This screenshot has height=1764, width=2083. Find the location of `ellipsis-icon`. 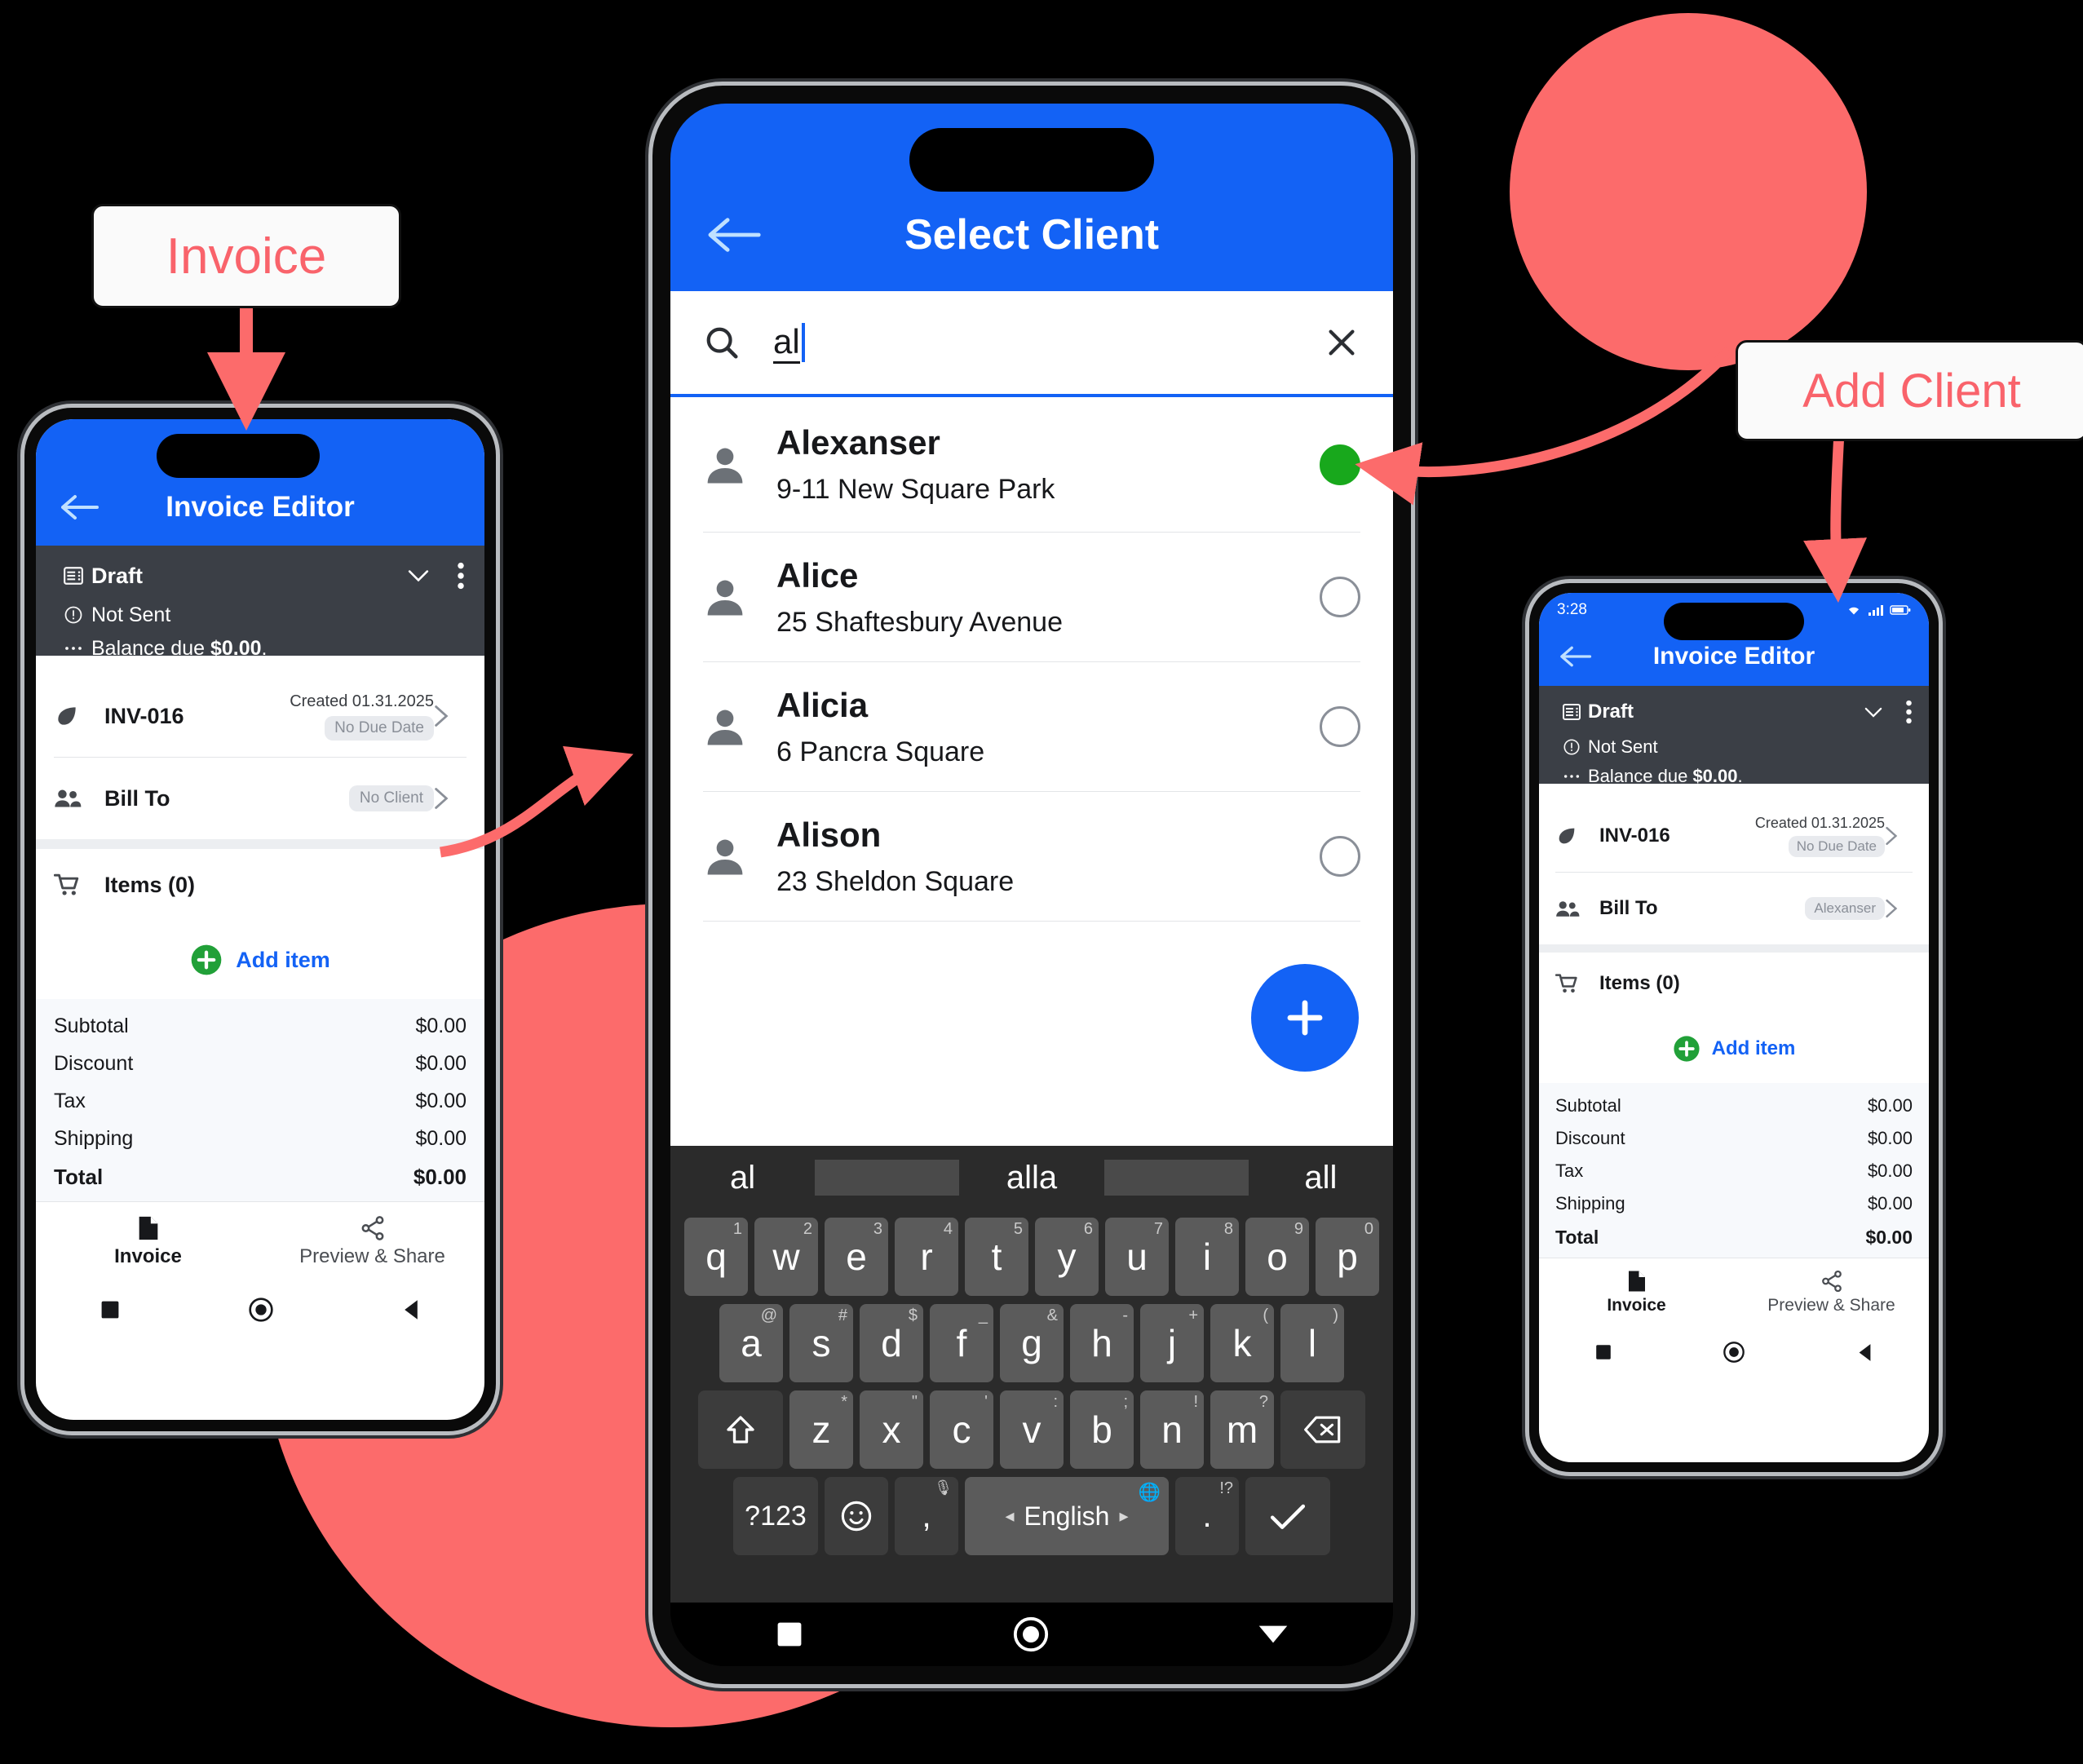

ellipsis-icon is located at coordinates (1571, 776).